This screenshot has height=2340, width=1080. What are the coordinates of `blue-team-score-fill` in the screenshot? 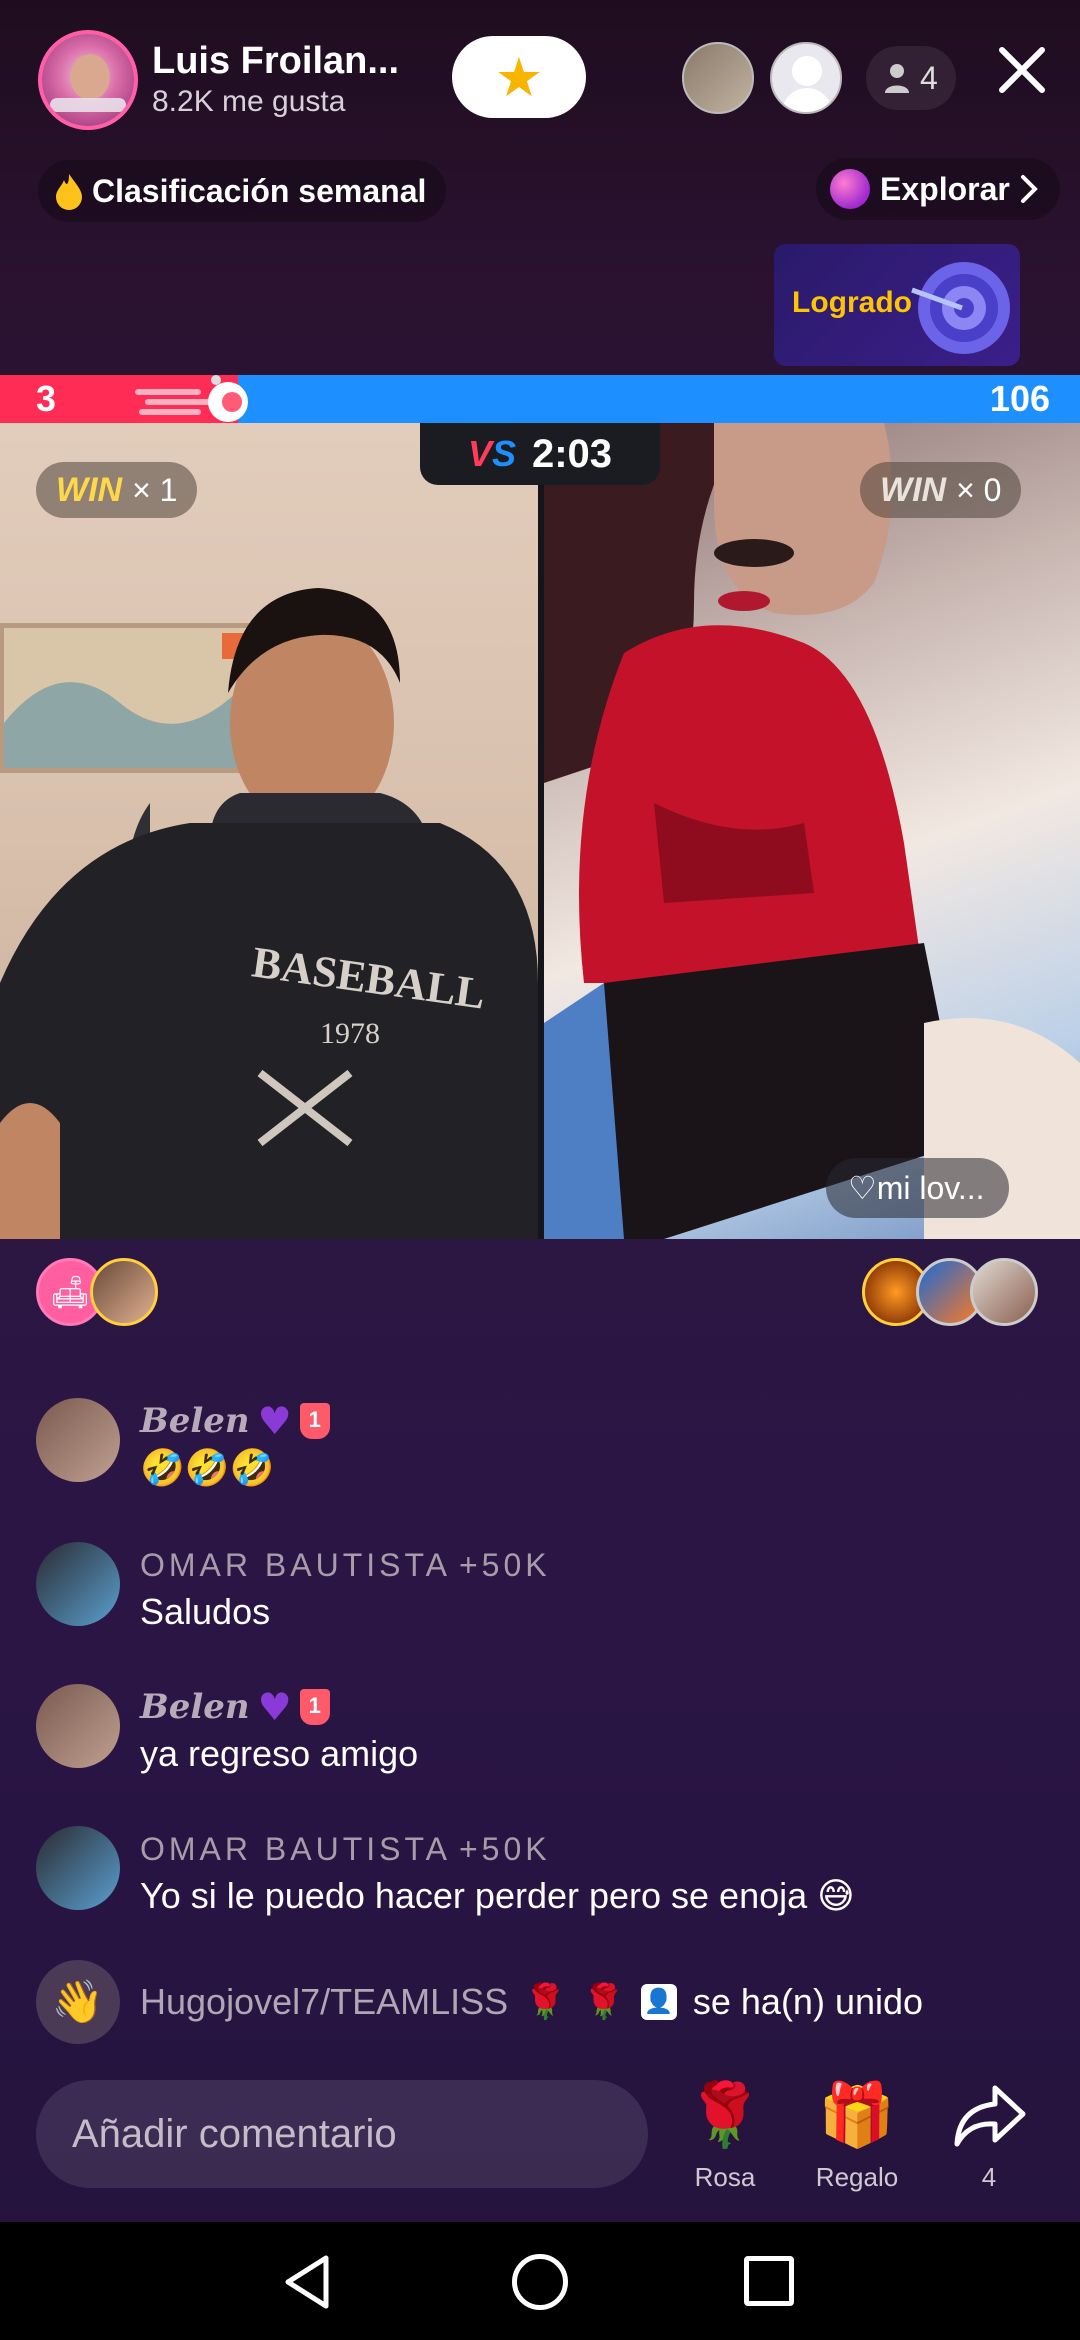 It's located at (658, 399).